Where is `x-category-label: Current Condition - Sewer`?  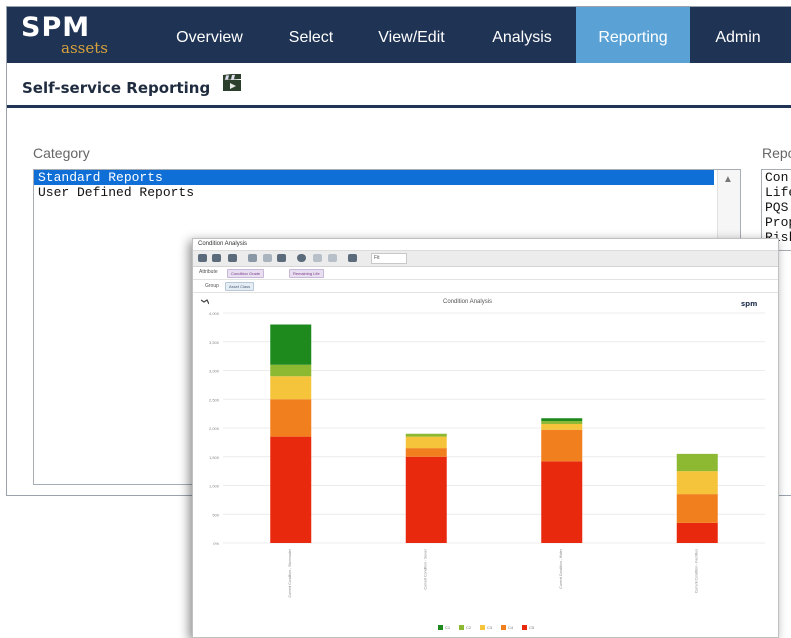
x-category-label: Current Condition - Sewer is located at coordinates (425, 568).